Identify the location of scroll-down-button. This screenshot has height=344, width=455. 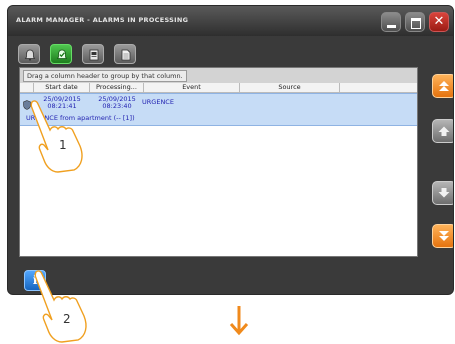
(442, 193).